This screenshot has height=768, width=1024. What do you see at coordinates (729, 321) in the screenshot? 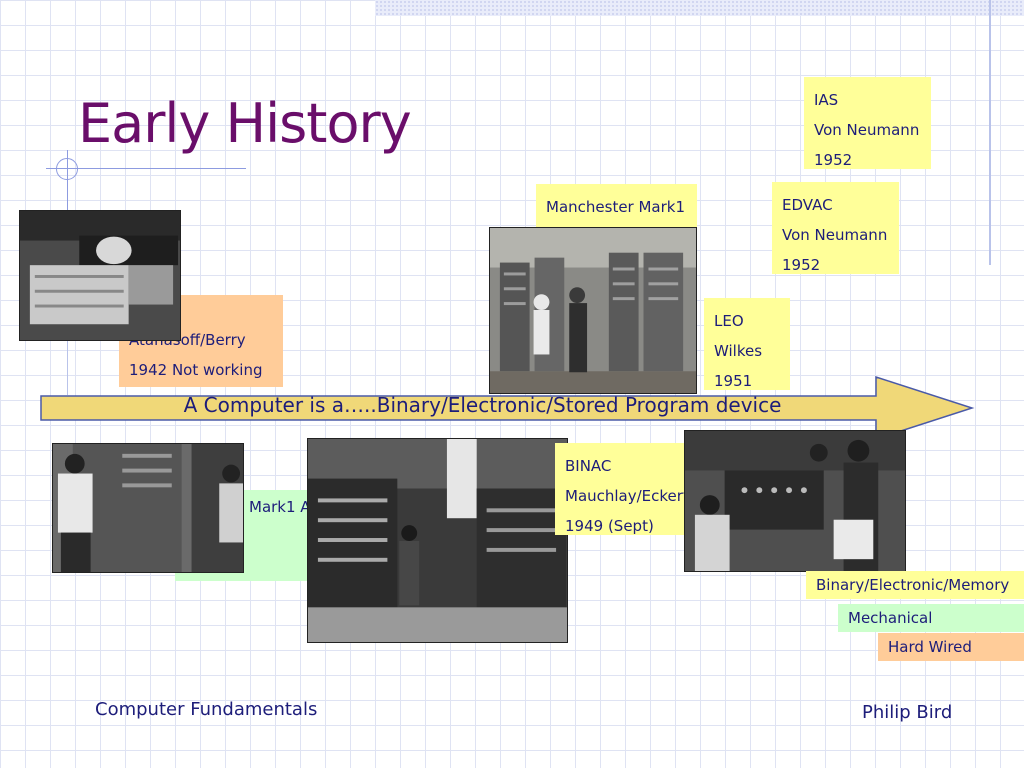
I see `leo-name: LEO` at bounding box center [729, 321].